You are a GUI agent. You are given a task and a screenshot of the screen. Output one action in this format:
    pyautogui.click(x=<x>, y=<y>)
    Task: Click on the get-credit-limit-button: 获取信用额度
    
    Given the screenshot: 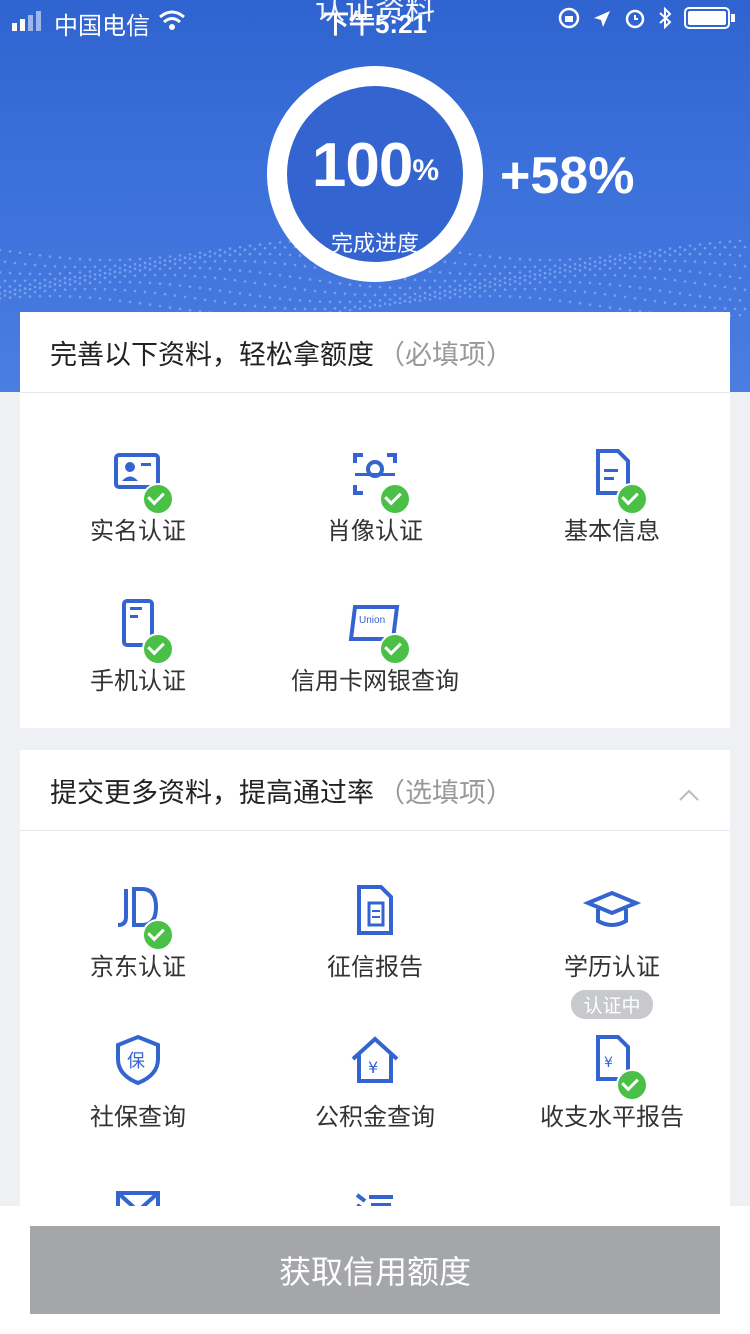 What is the action you would take?
    pyautogui.click(x=375, y=1270)
    